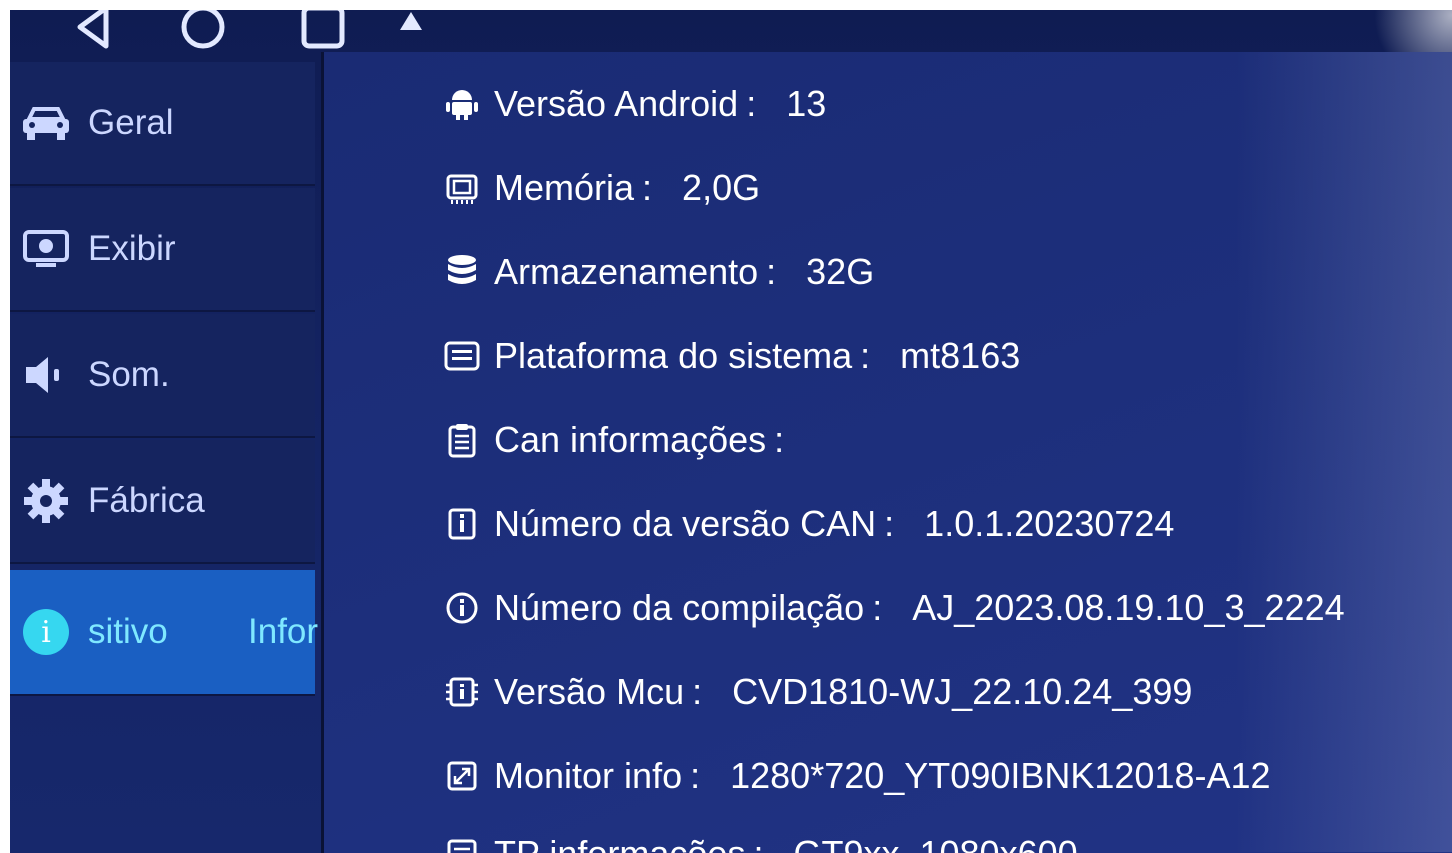 The height and width of the screenshot is (853, 1452). I want to click on info-label: Número da versão CAN, so click(685, 523).